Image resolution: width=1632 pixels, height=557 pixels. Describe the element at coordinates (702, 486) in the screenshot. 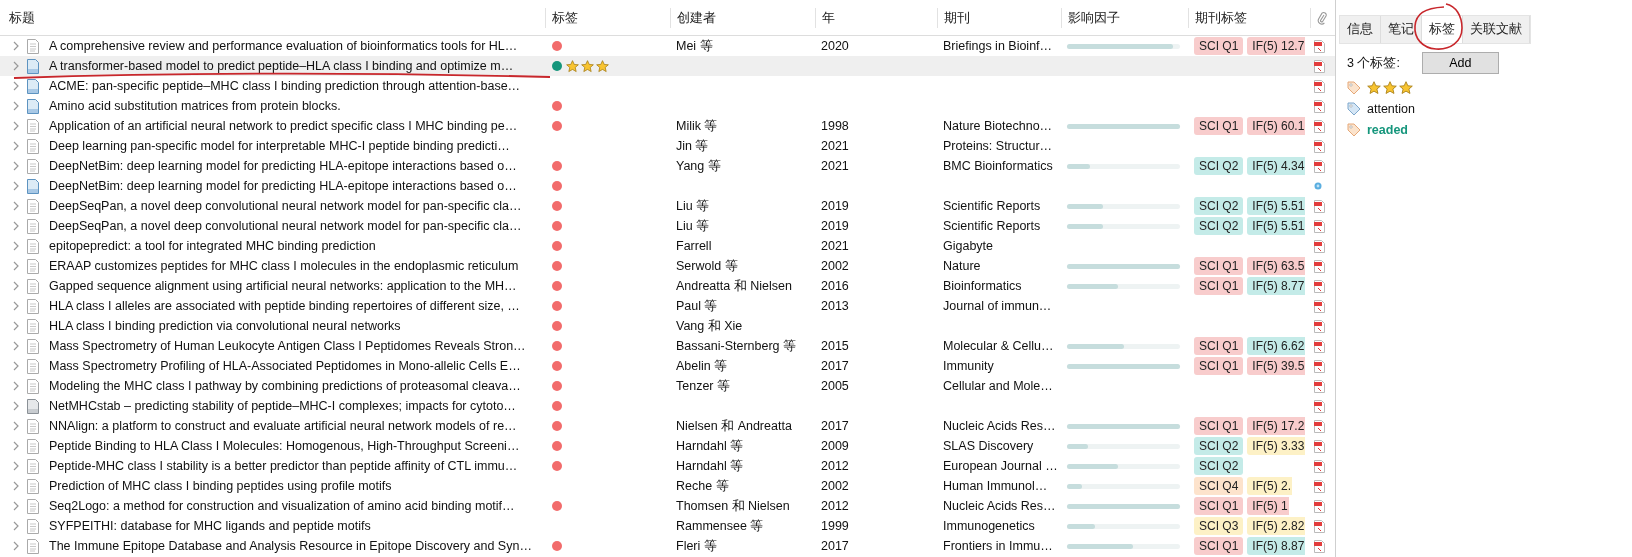

I see `creator-text: Reche 等` at that location.